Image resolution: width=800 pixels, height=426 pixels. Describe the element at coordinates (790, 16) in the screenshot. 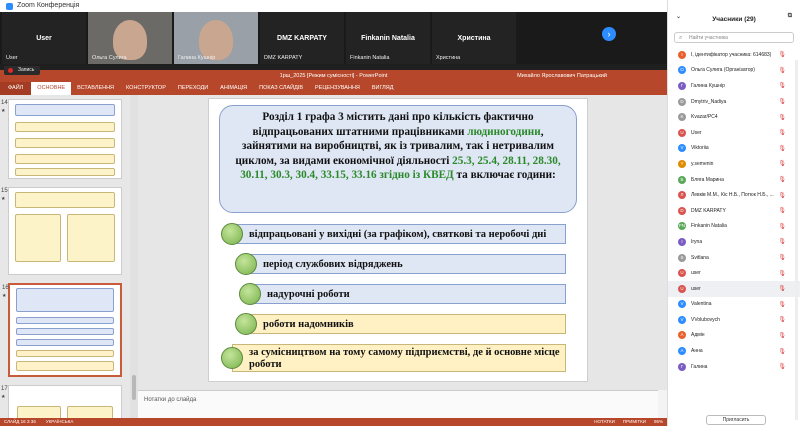

I see `popout-icon: ⧉` at that location.